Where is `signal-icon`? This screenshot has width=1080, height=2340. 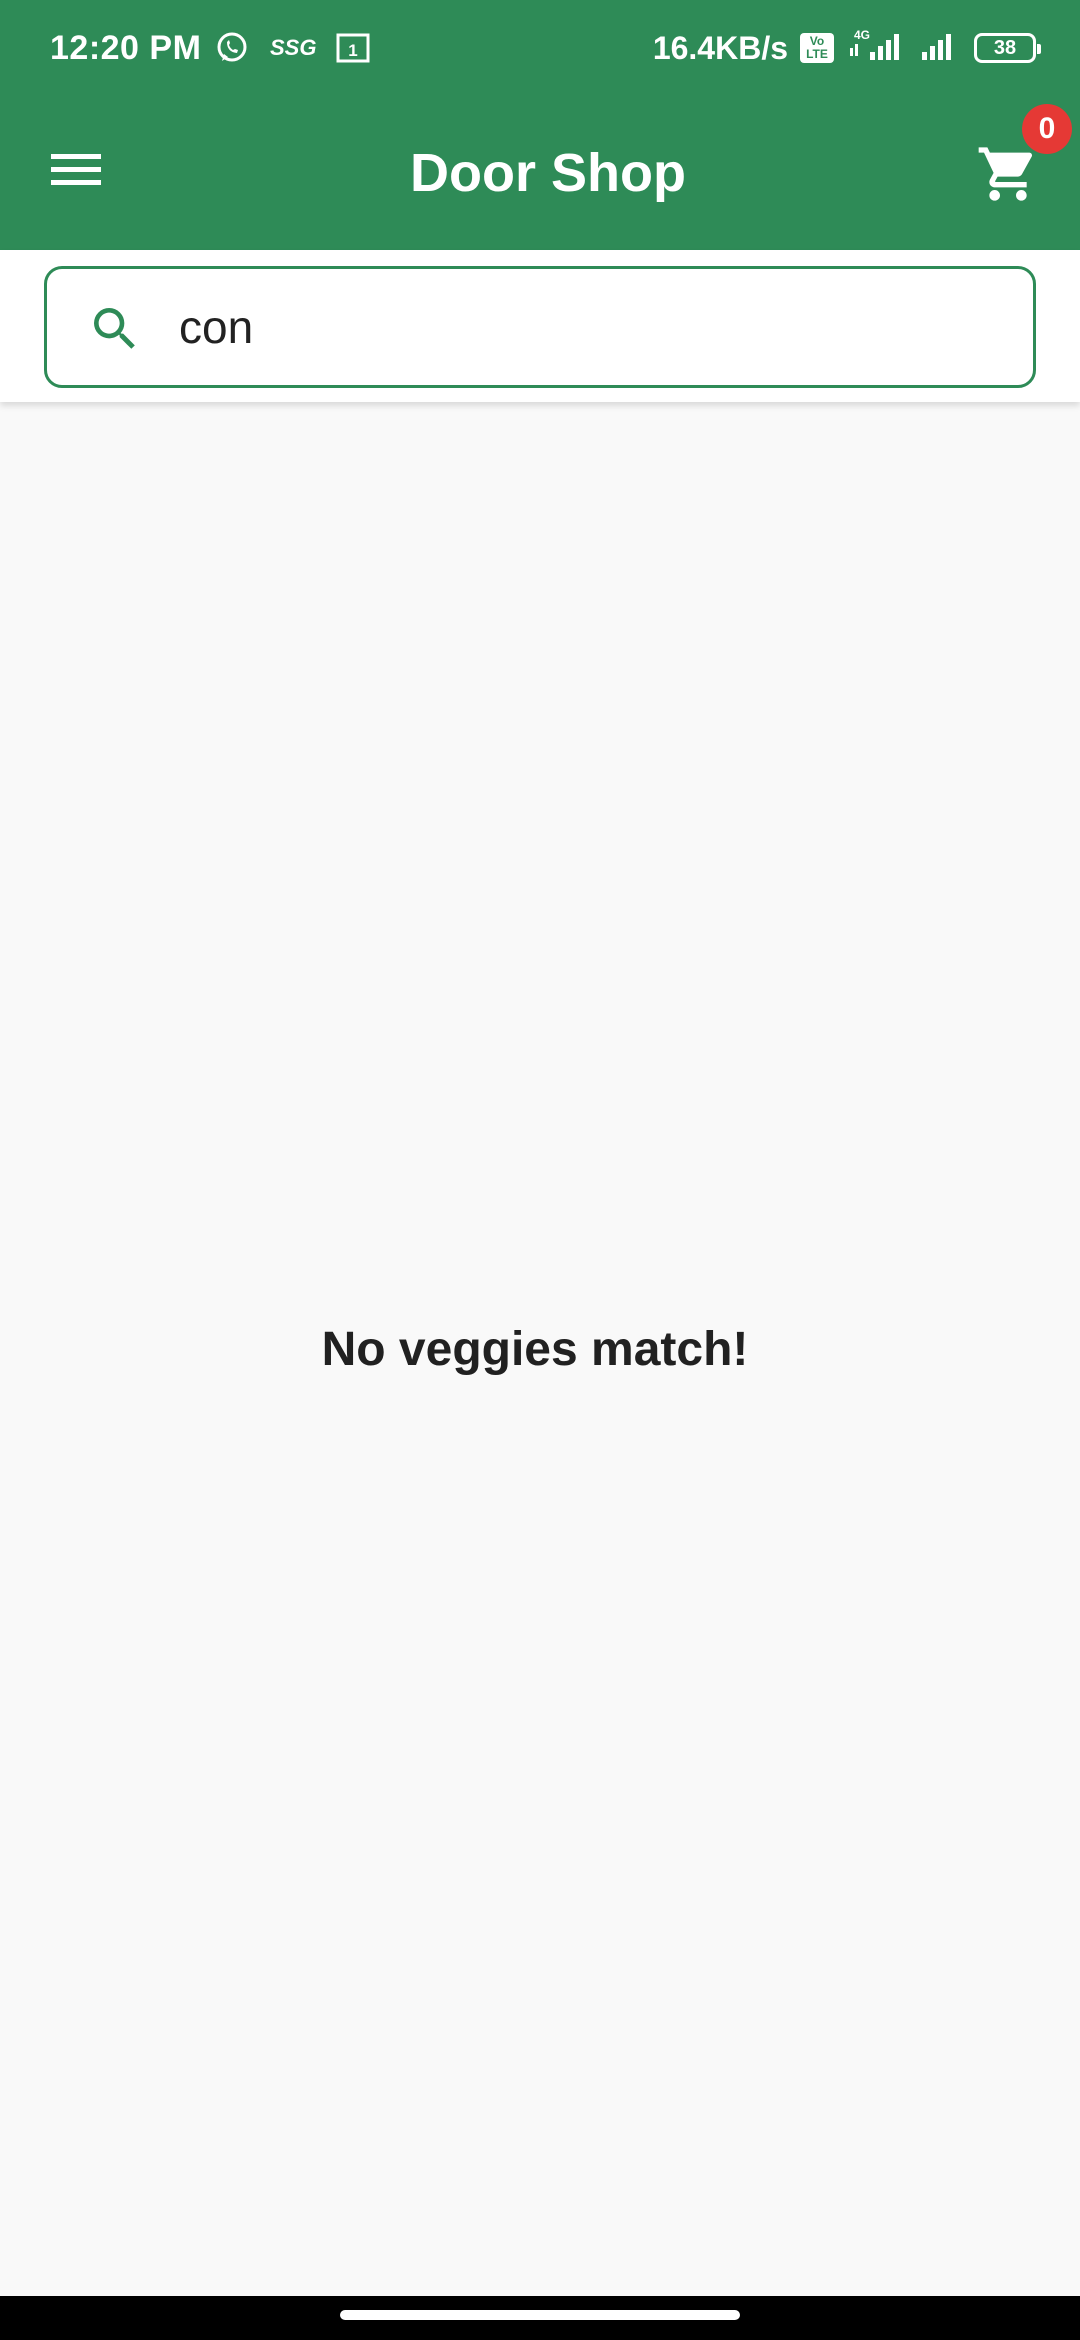 signal-icon is located at coordinates (940, 48).